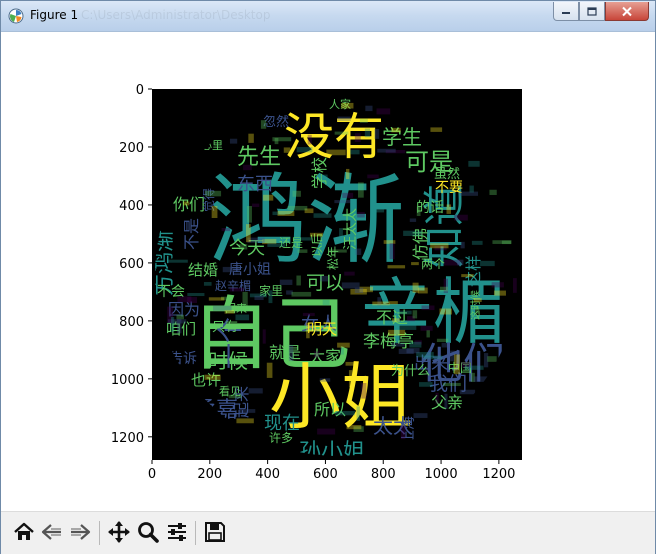  I want to click on word-虽然: 虽然, so click(447, 174).